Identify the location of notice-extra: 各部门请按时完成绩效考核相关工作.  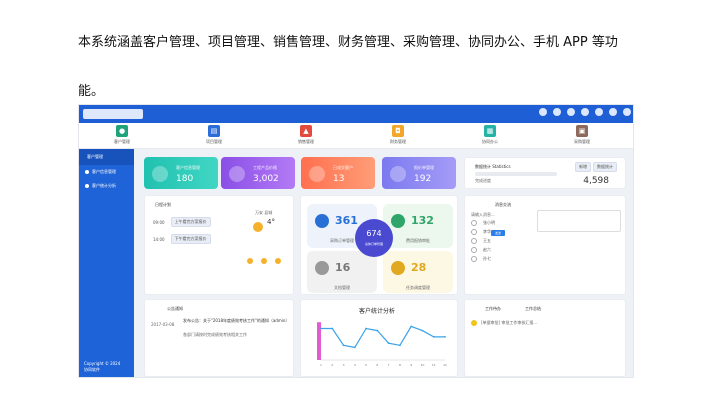
(215, 334).